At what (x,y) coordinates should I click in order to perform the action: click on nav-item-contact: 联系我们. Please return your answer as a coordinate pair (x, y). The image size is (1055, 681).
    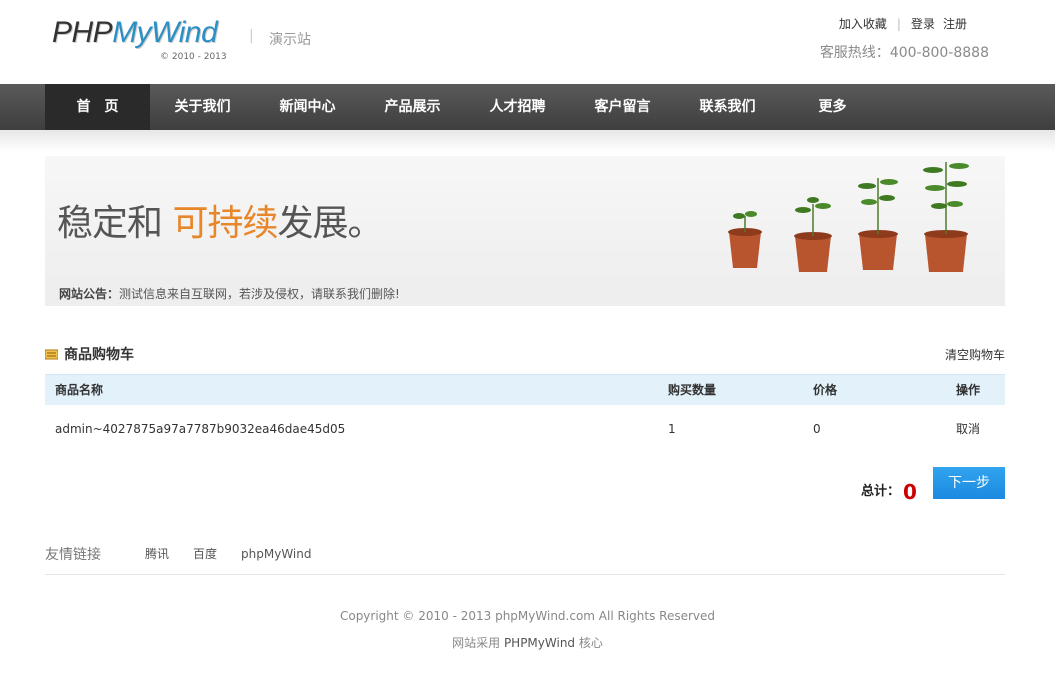
    Looking at the image, I should click on (727, 107).